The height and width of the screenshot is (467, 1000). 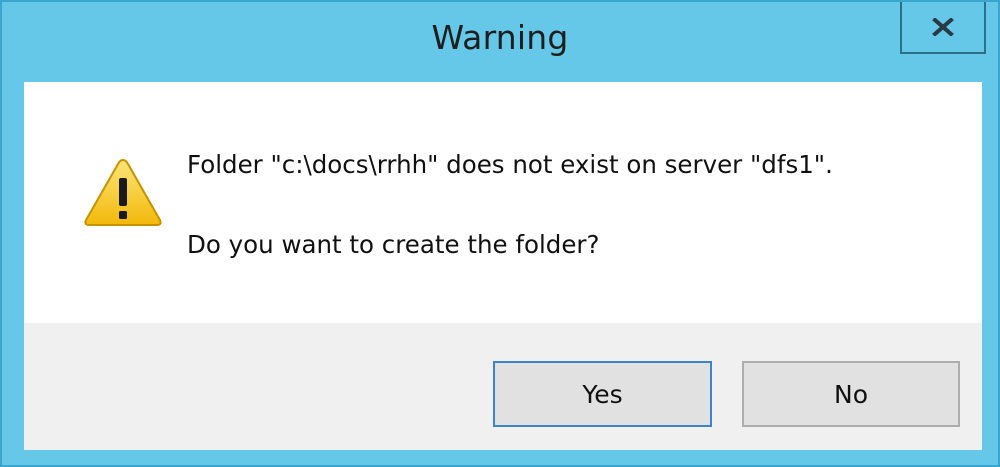 I want to click on close-button, so click(x=943, y=28).